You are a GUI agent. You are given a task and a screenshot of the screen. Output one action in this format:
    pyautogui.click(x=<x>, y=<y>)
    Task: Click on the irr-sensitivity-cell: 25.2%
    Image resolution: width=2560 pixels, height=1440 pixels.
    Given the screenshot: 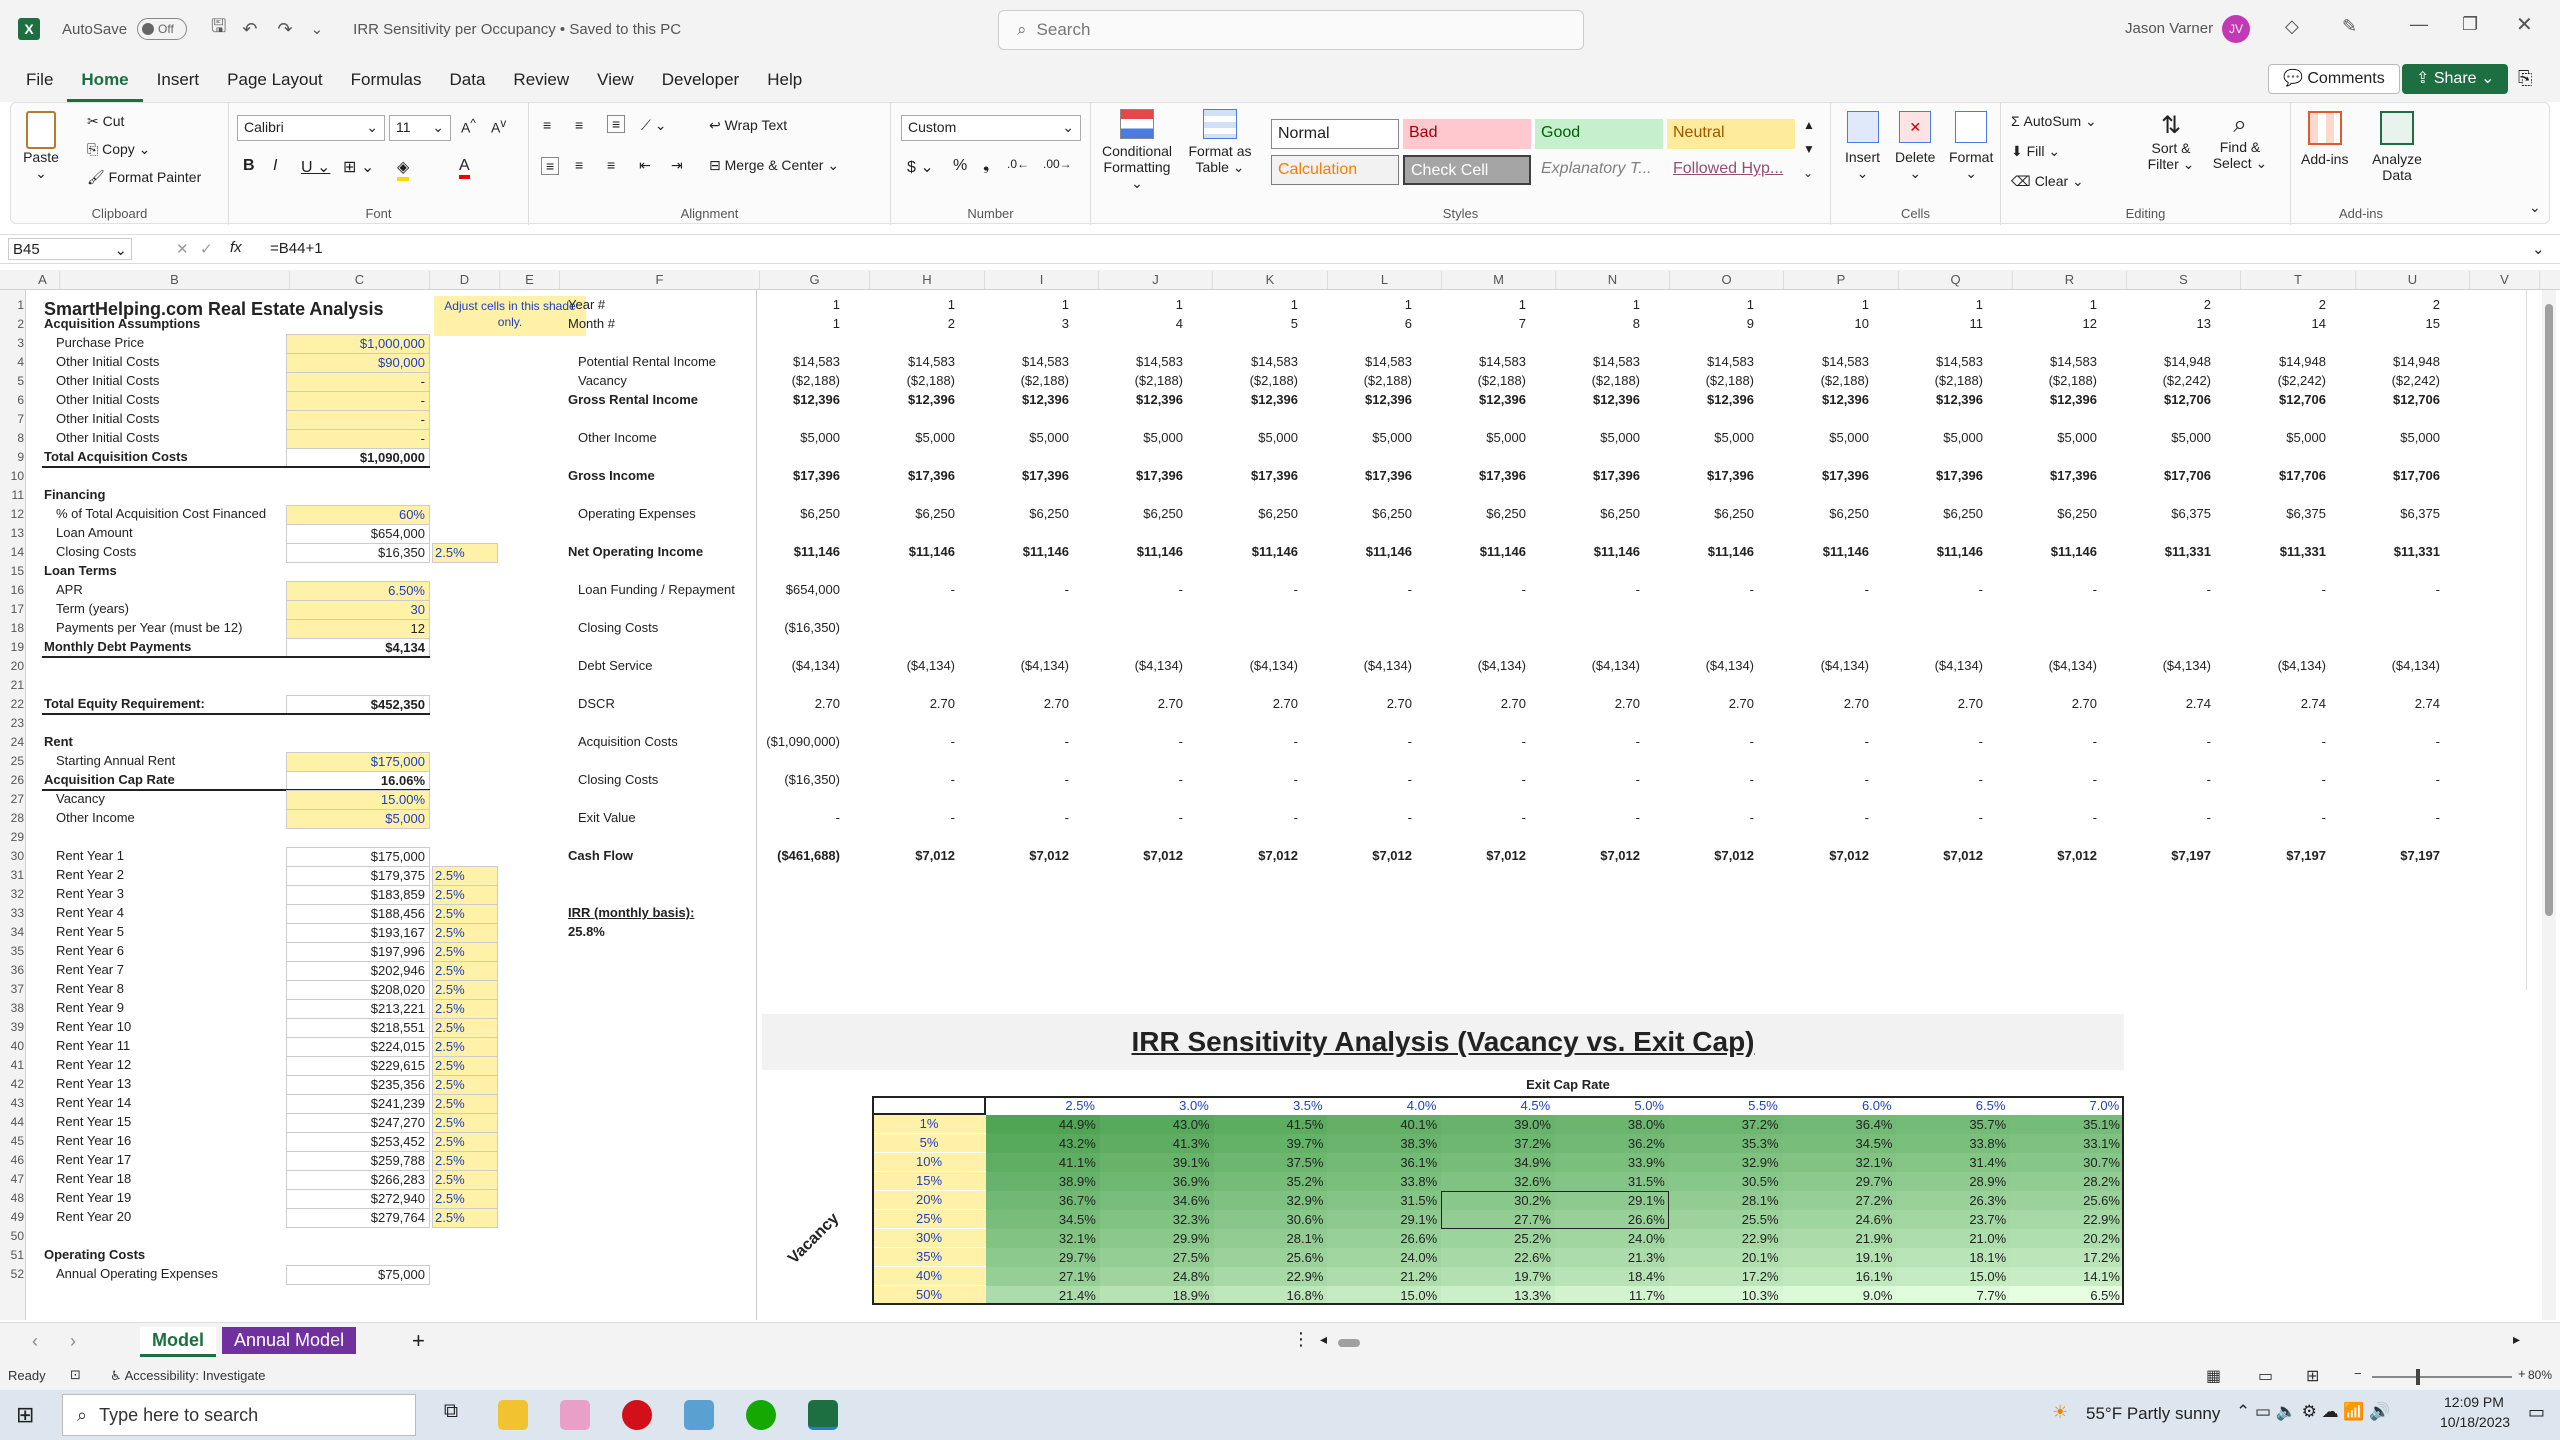 What is the action you would take?
    pyautogui.click(x=1498, y=1238)
    